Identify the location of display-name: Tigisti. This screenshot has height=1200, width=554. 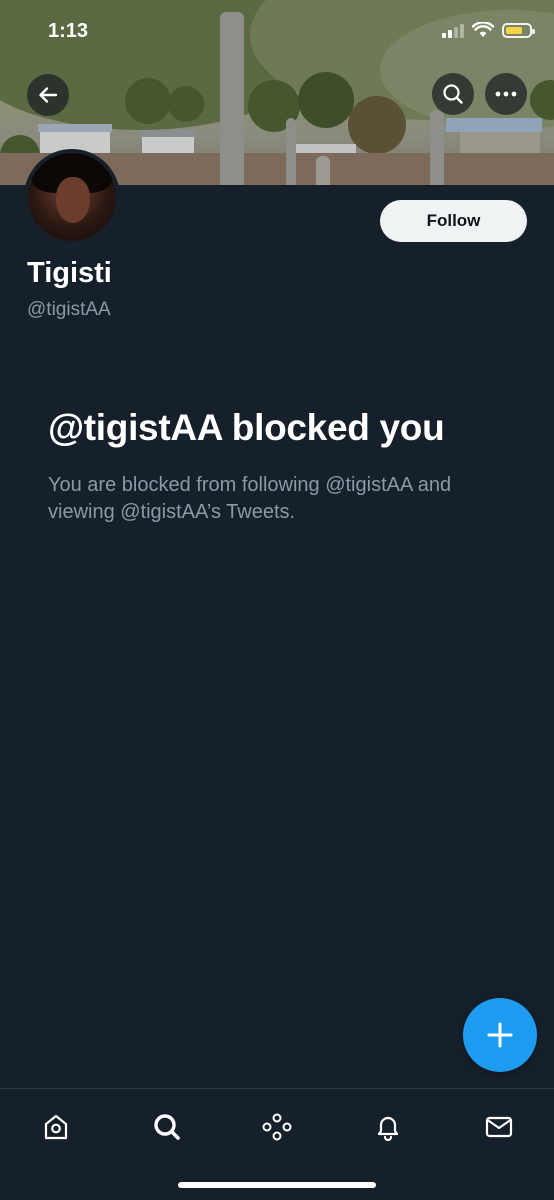
(69, 273).